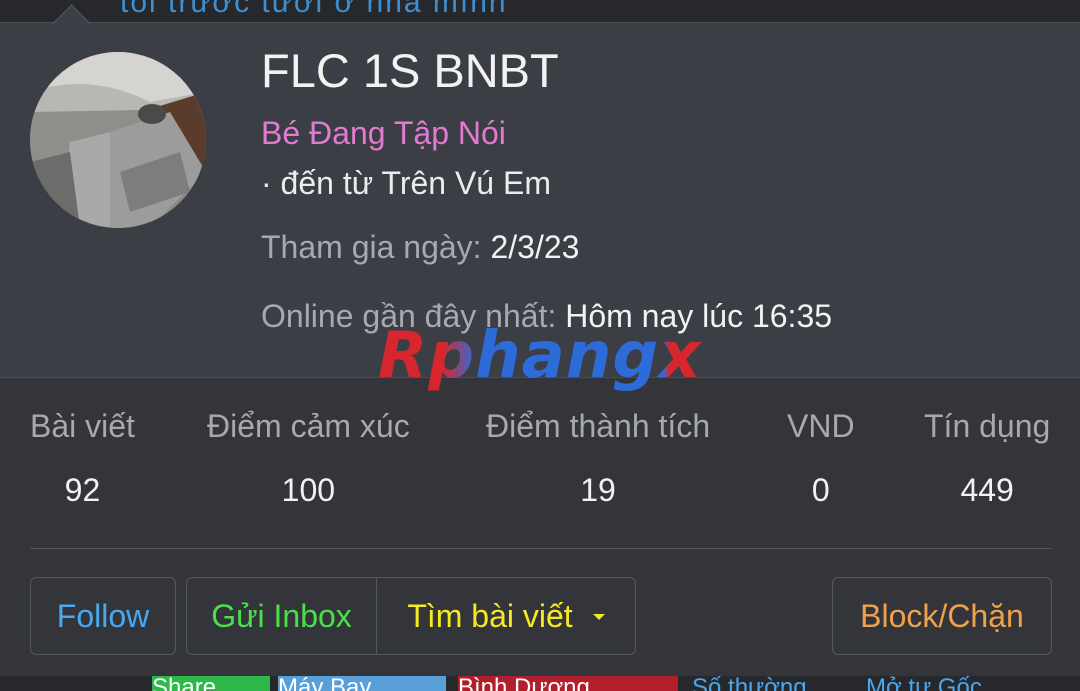  What do you see at coordinates (362, 683) in the screenshot?
I see `background-tag: Máy Bay` at bounding box center [362, 683].